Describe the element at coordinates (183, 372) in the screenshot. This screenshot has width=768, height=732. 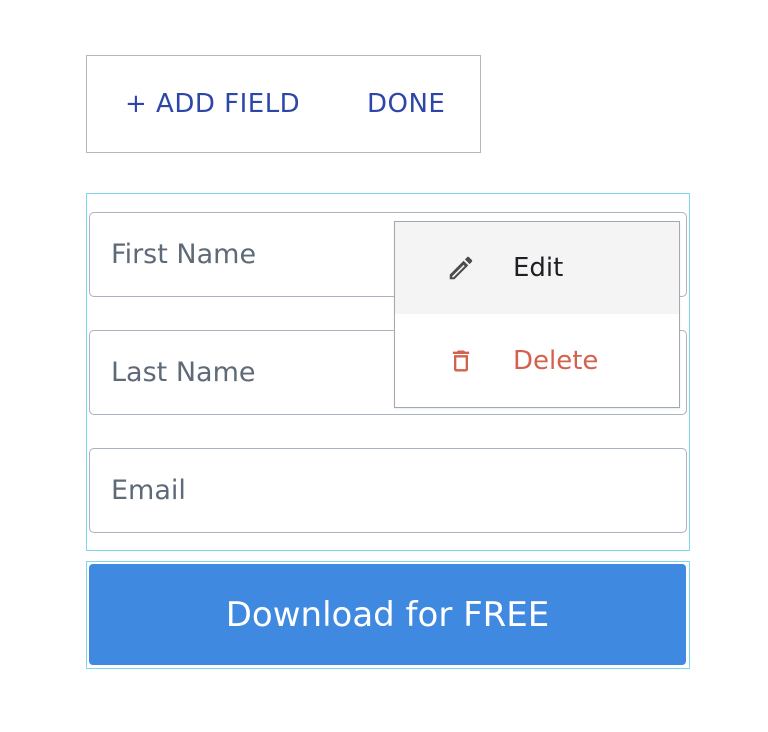
I see `last-name-placeholder: Last Name` at that location.